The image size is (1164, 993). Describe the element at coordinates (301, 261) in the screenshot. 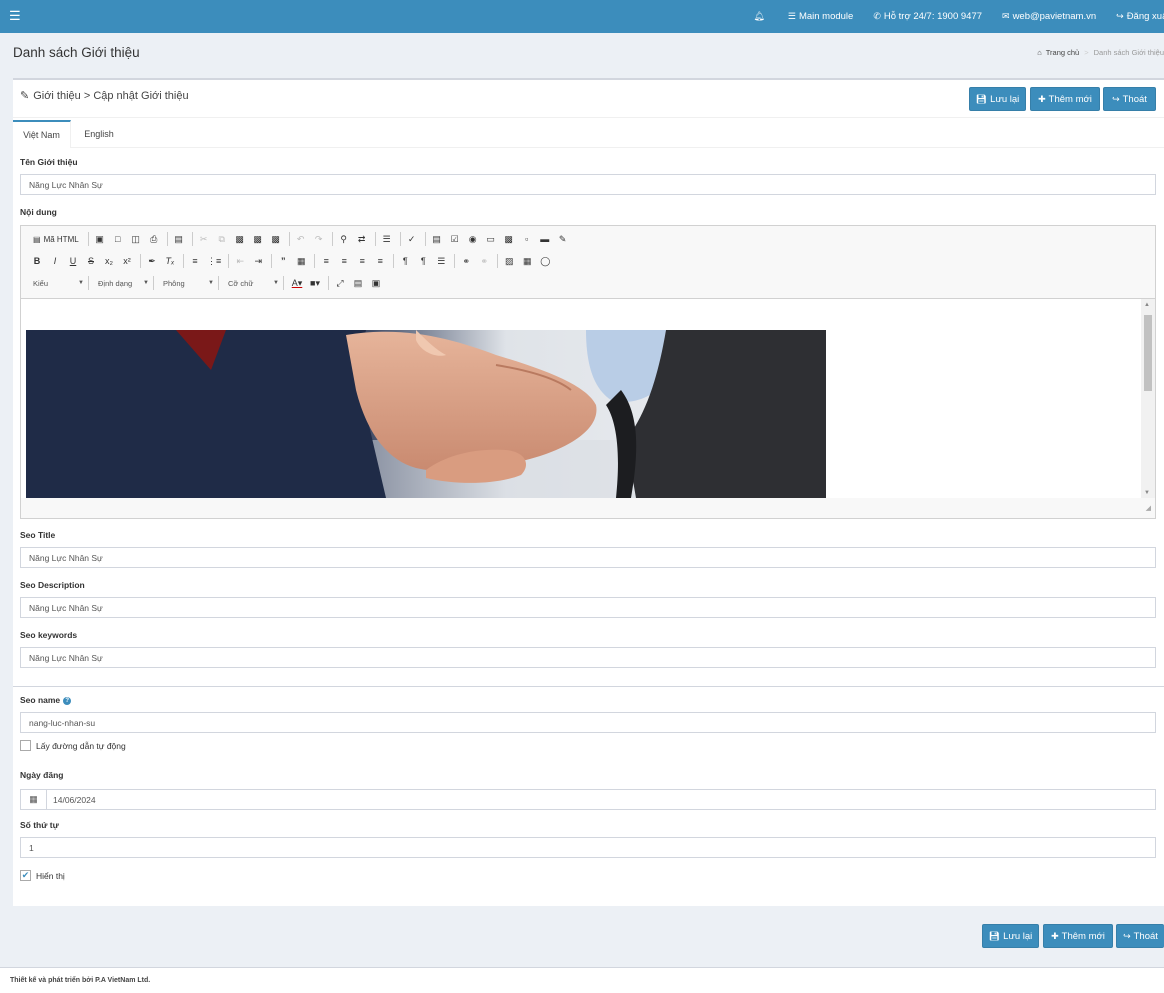

I see `div-container-icon: ▦` at that location.